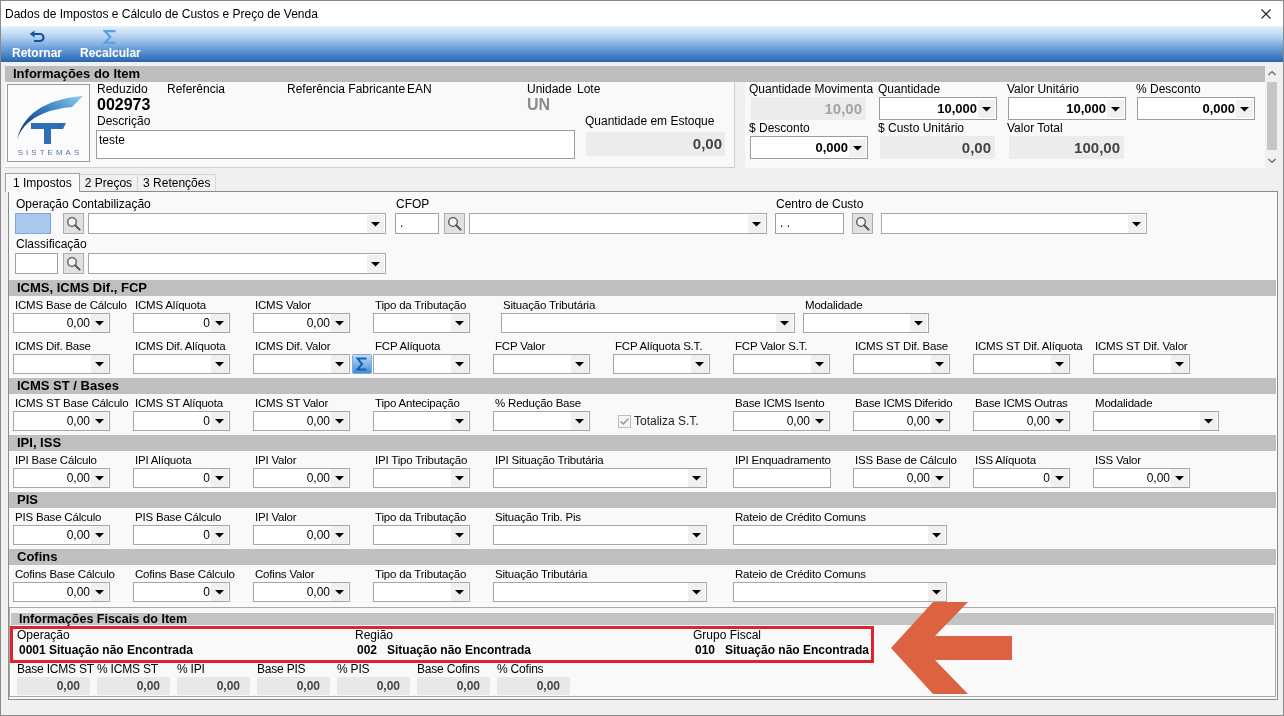 The width and height of the screenshot is (1284, 716). What do you see at coordinates (1028, 346) in the screenshot?
I see `field-label: ICMS ST Dif. Alíquota` at bounding box center [1028, 346].